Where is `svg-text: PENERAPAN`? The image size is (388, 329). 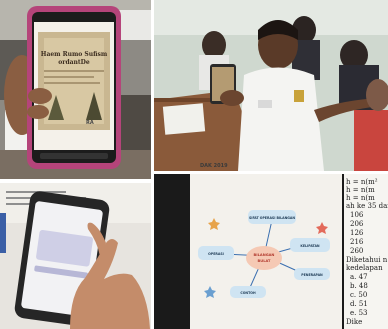 svg-text: PENERAPAN is located at coordinates (312, 275).